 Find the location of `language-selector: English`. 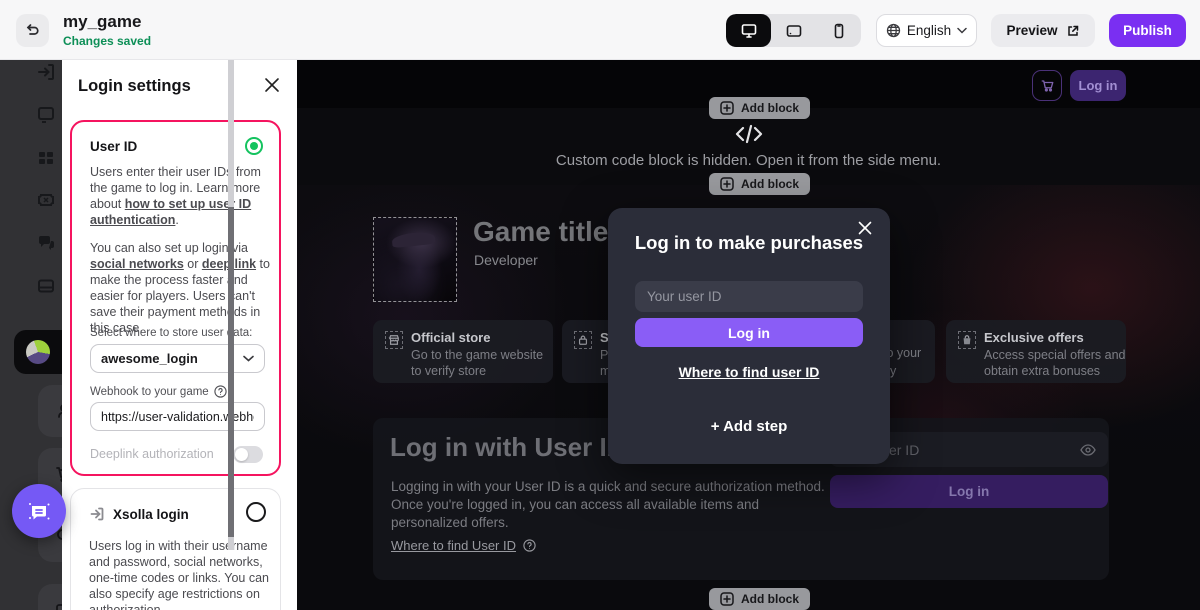

language-selector: English is located at coordinates (926, 30).